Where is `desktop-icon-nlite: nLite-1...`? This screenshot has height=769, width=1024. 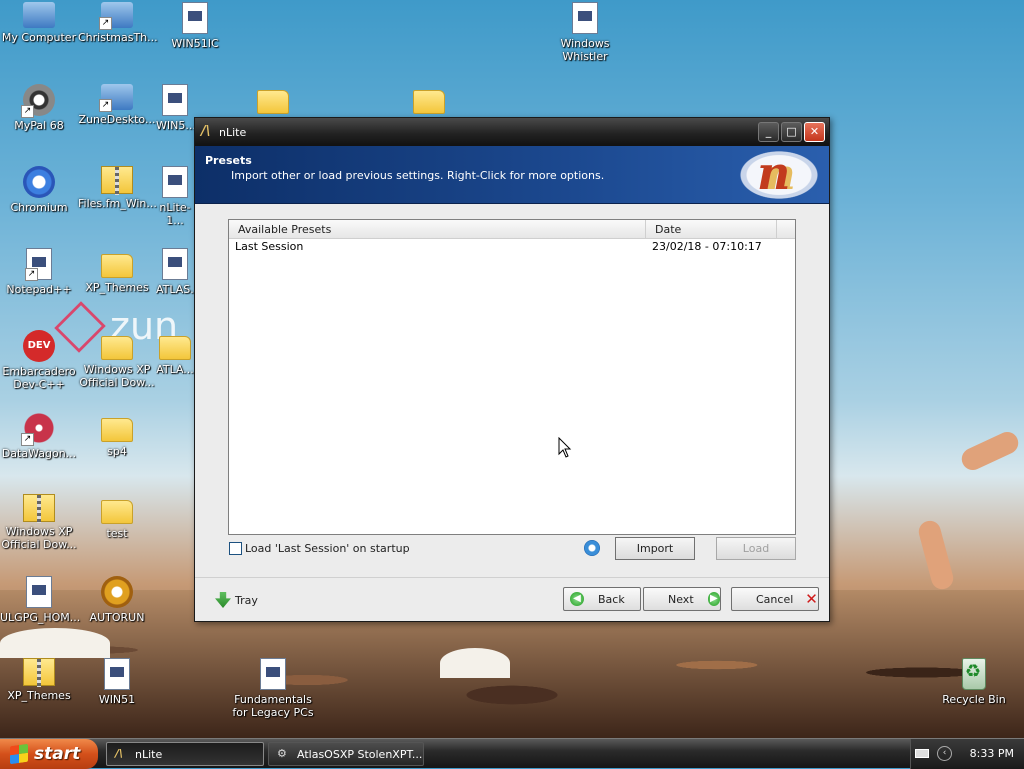
desktop-icon-nlite: nLite-1... is located at coordinates (175, 196).